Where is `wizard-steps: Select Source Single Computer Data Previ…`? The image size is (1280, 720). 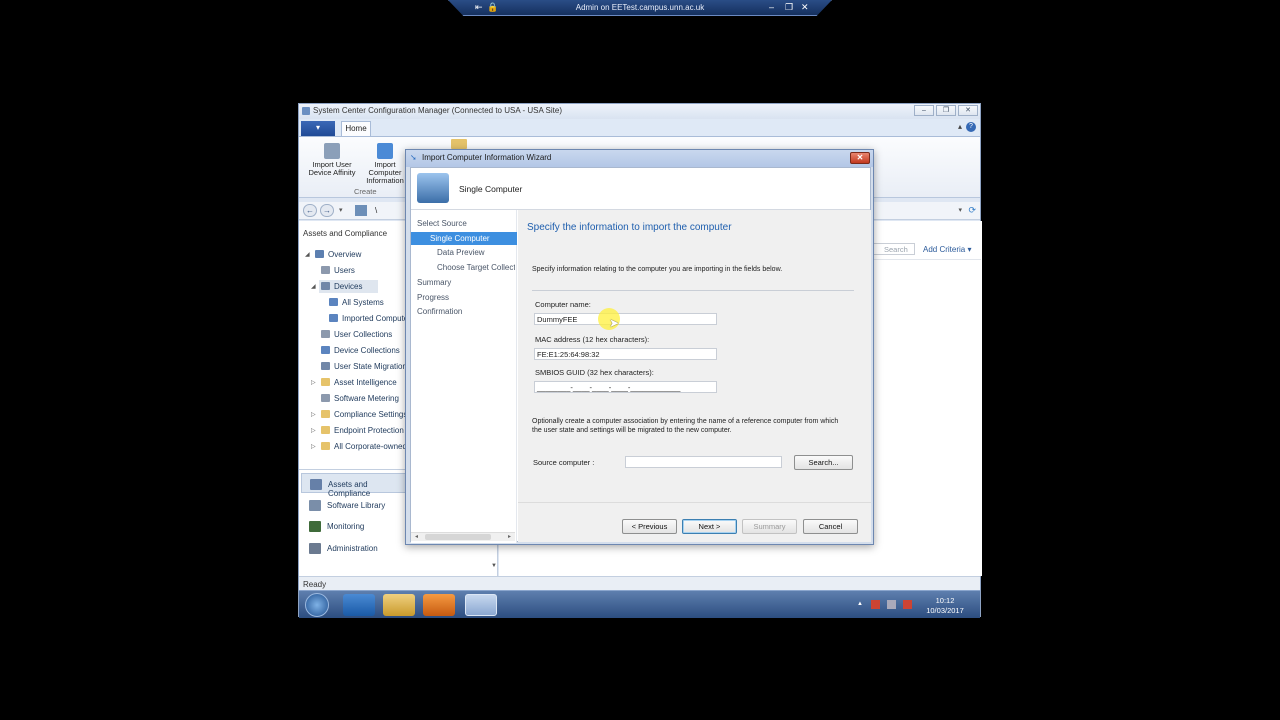
wizard-steps: Select Source Single Computer Data Previ… is located at coordinates (464, 376).